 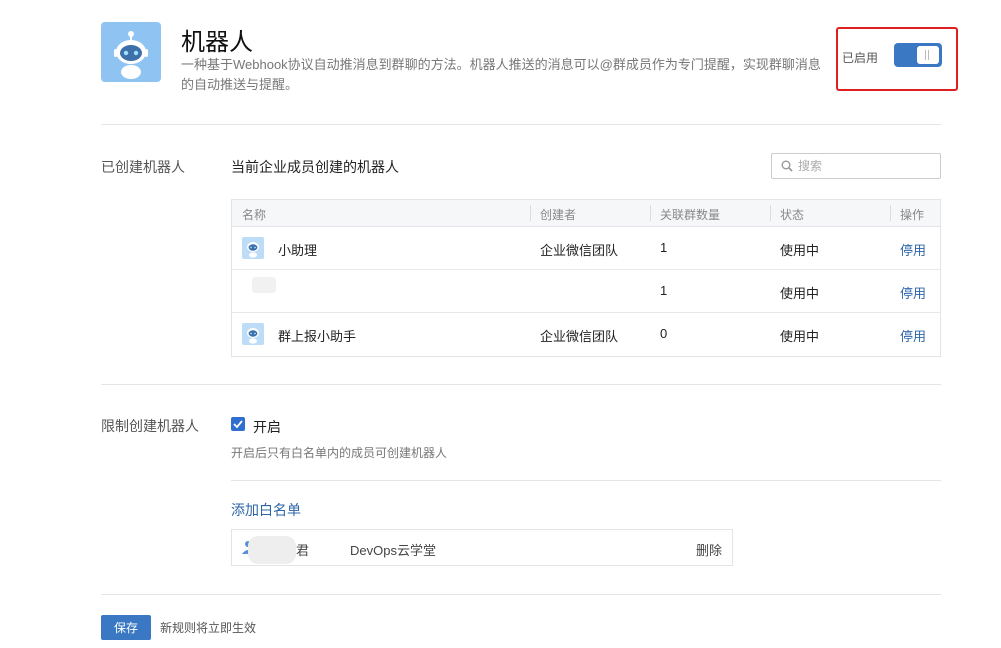 What do you see at coordinates (303, 550) in the screenshot?
I see `member-name: 君` at bounding box center [303, 550].